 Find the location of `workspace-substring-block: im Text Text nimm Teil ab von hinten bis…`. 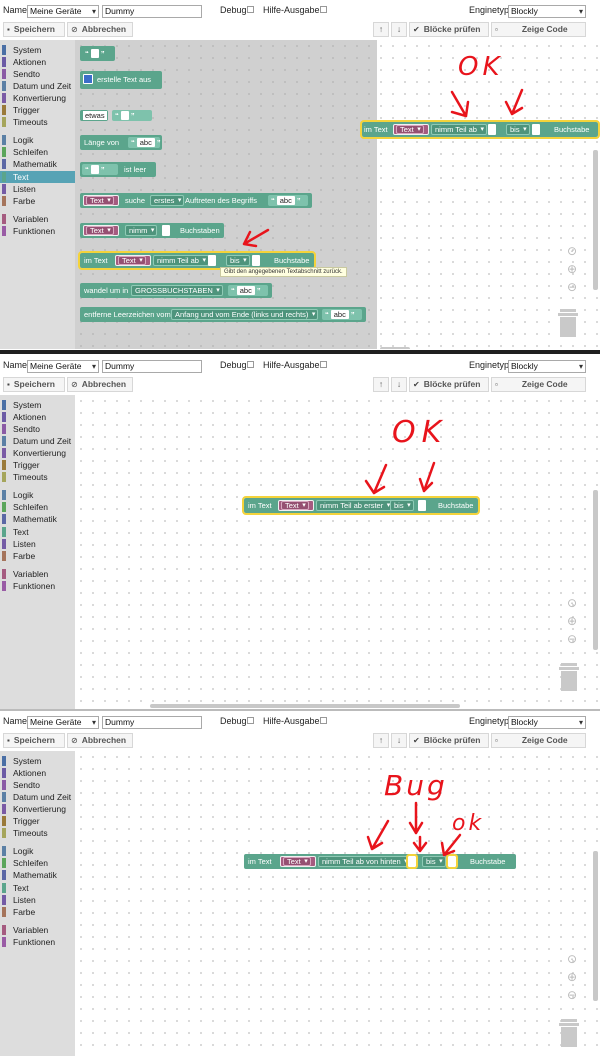

workspace-substring-block: im Text Text nimm Teil ab von hinten bis… is located at coordinates (380, 861).